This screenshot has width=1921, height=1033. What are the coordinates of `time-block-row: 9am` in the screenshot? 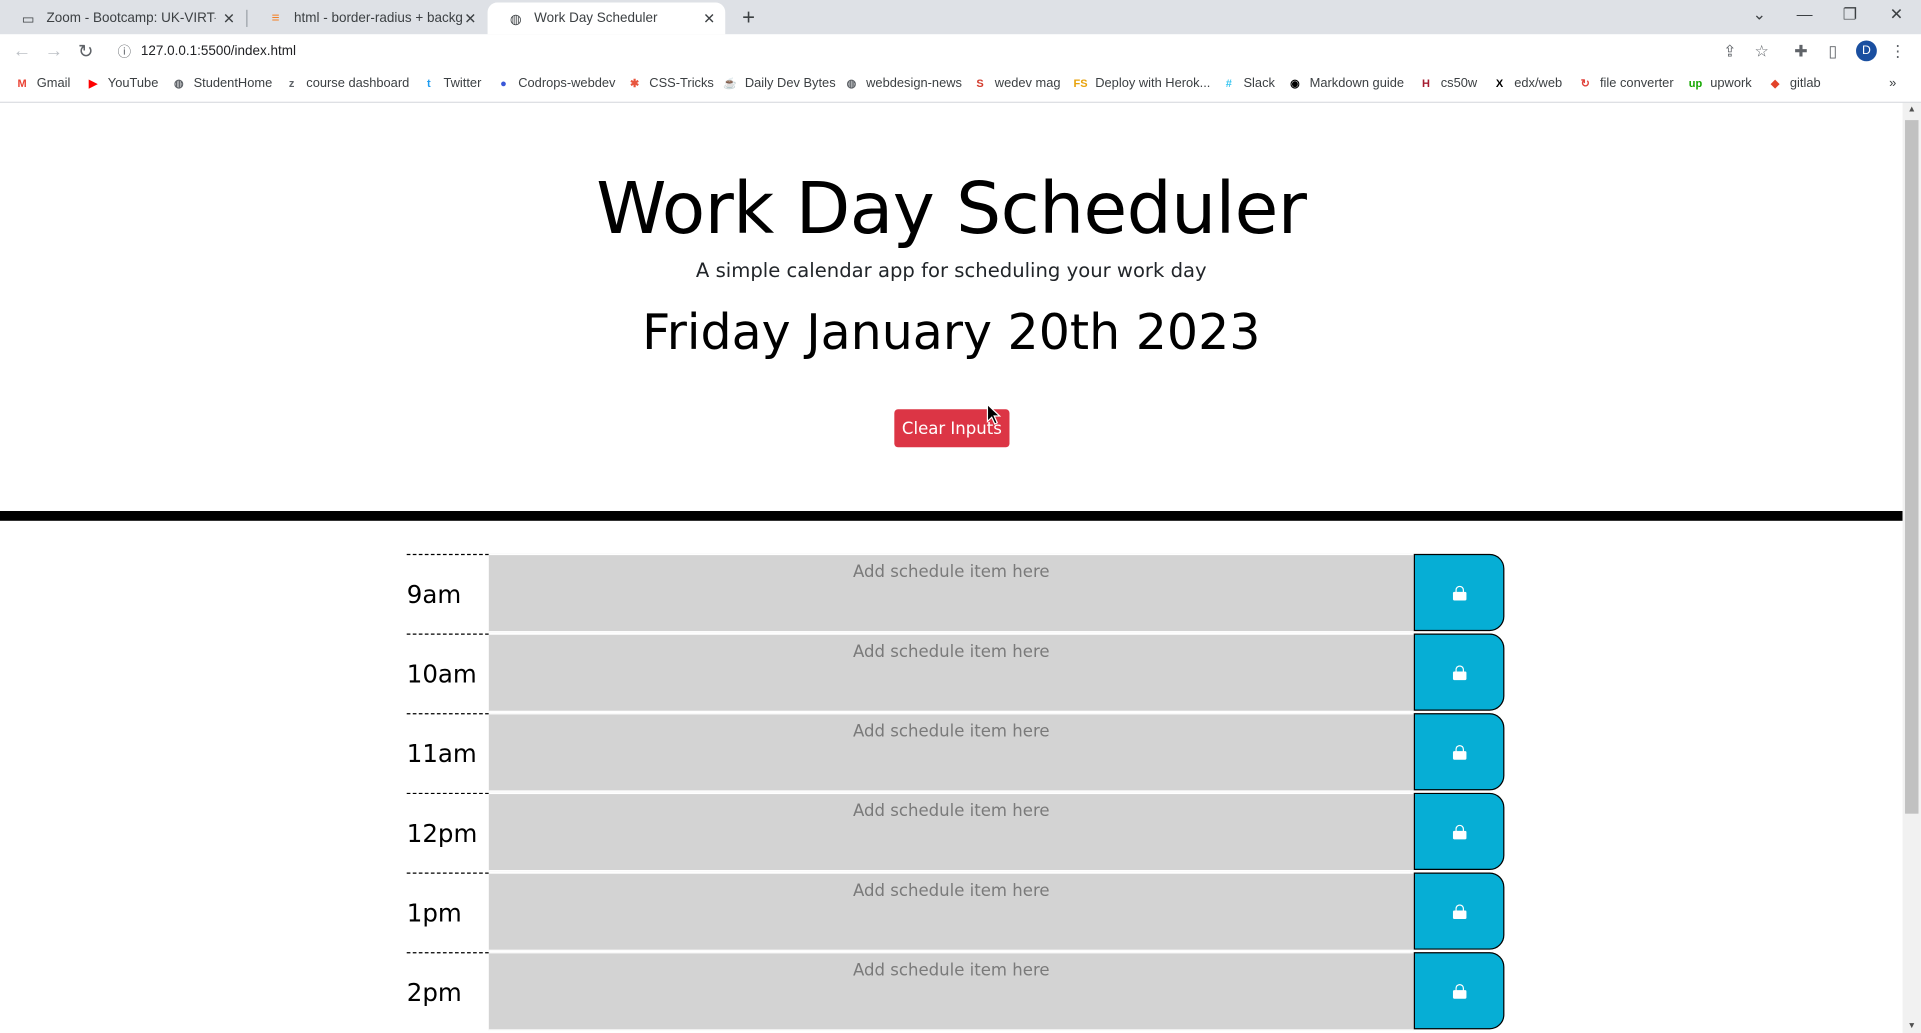 It's located at (956, 593).